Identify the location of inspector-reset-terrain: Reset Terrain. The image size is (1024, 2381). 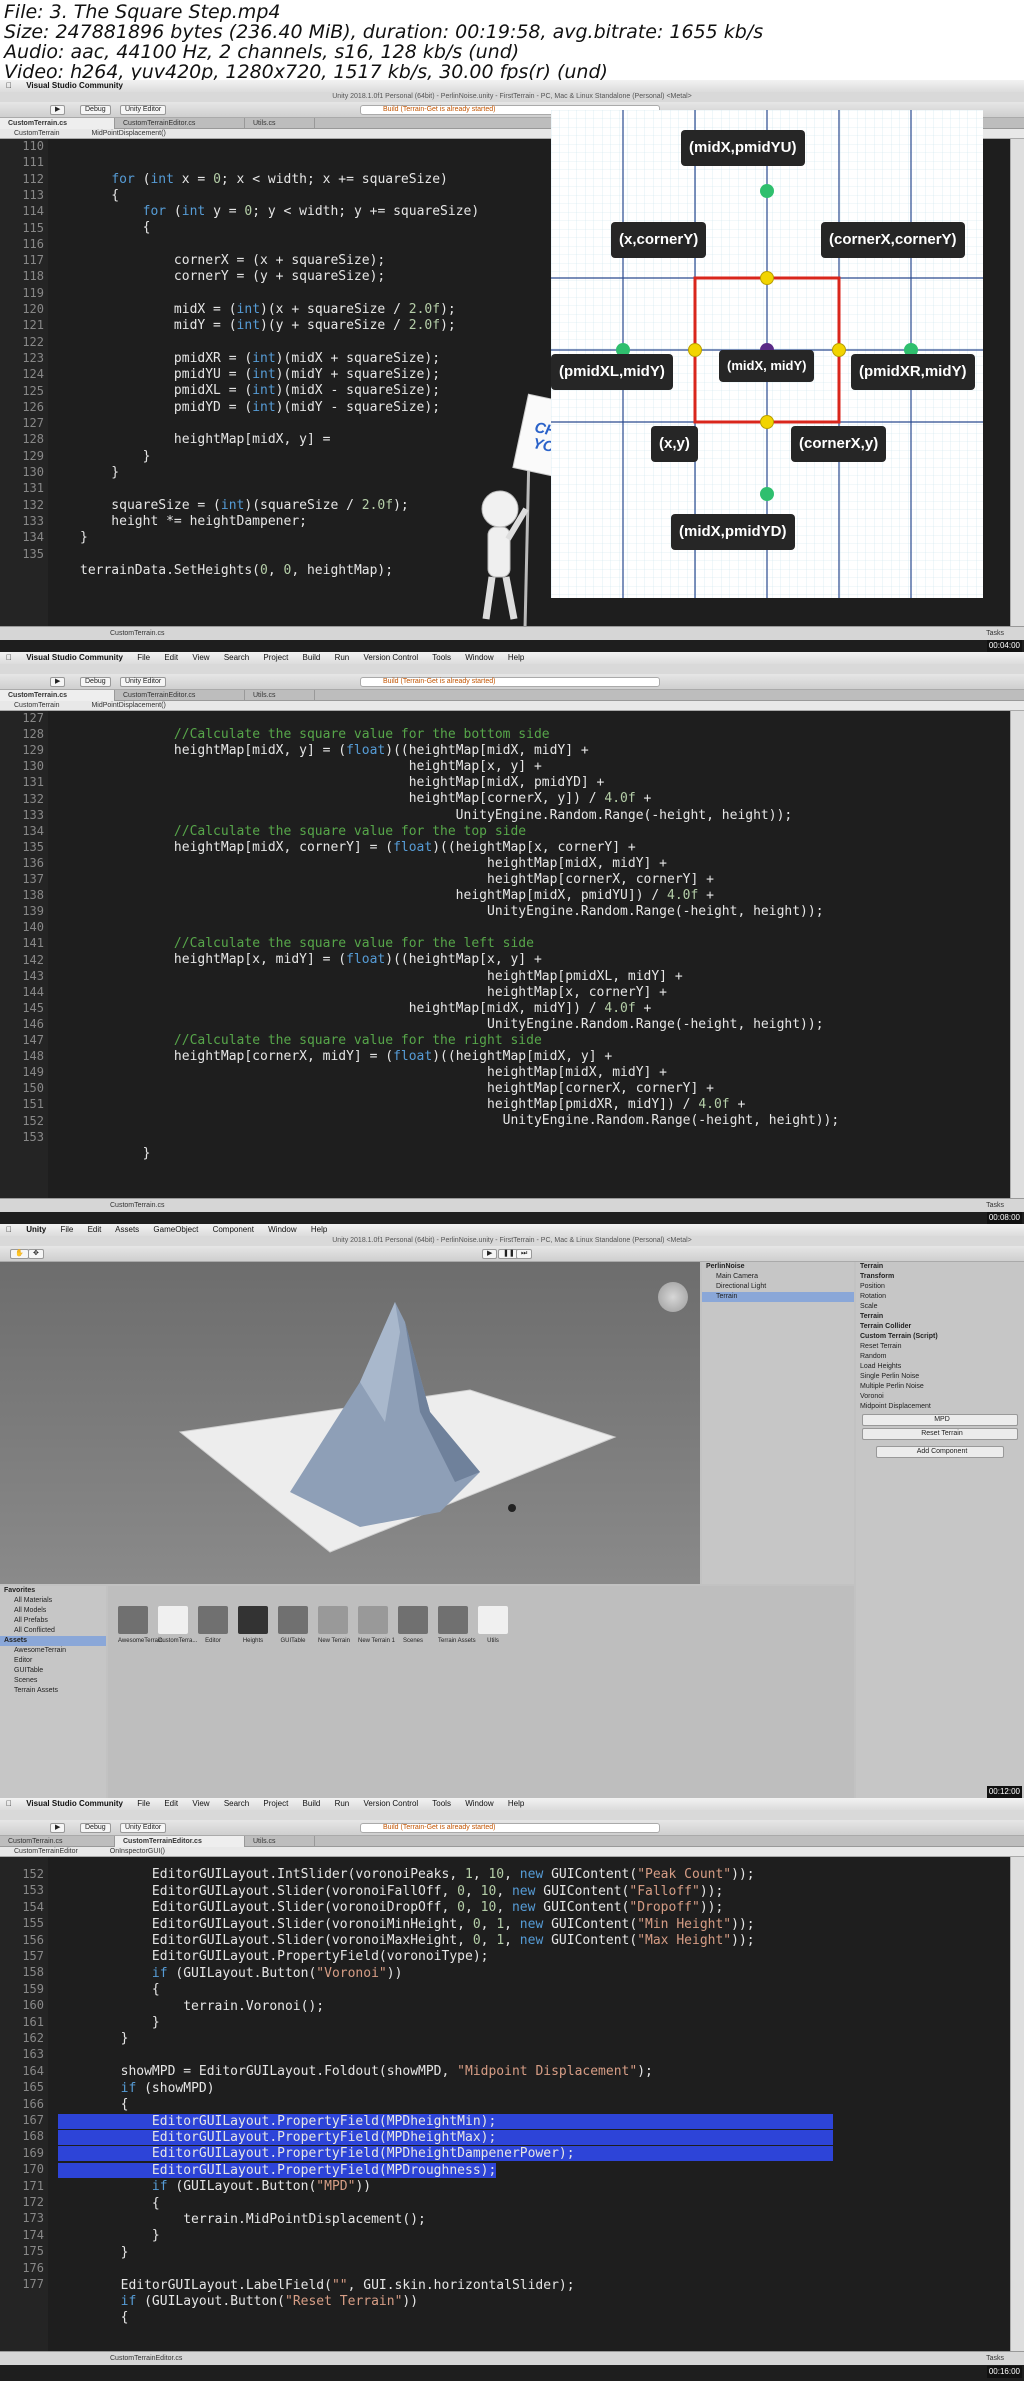
(940, 1347).